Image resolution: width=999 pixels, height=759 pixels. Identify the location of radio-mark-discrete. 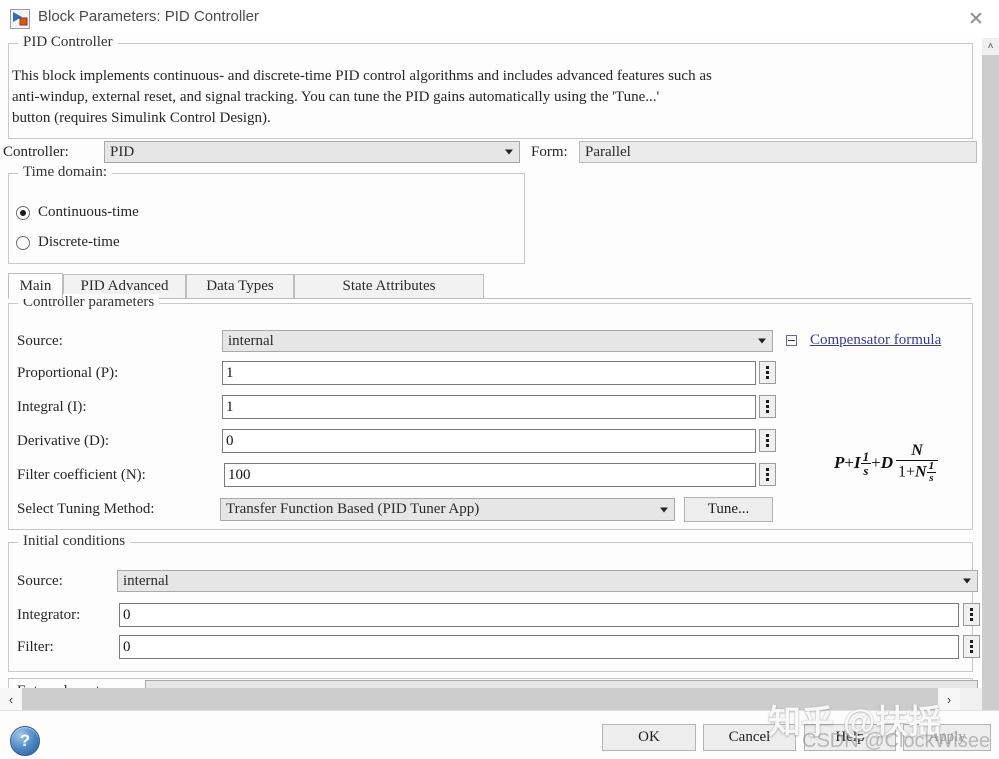
(23, 242).